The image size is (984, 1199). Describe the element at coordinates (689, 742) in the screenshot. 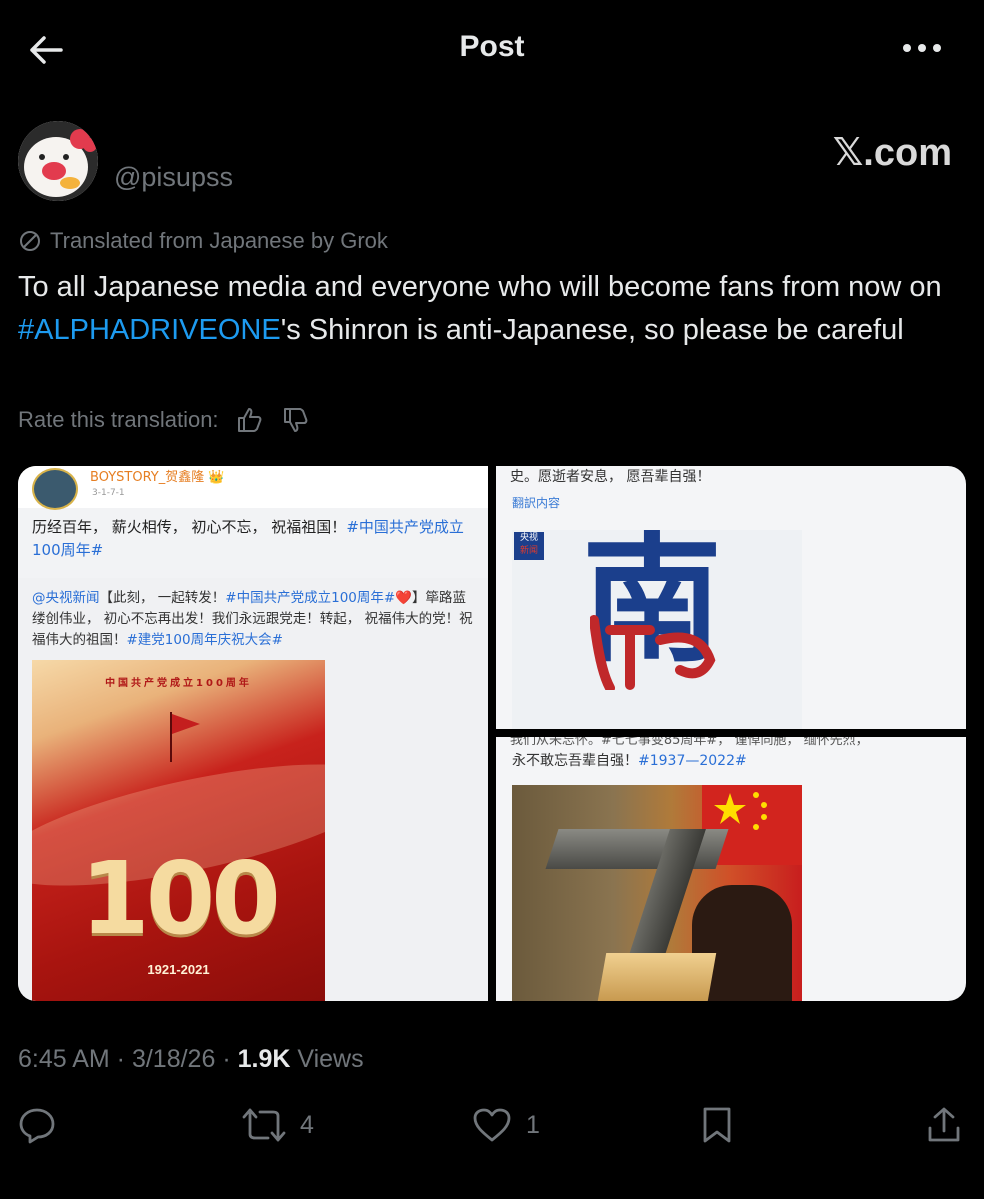

I see `br-caption-partial: 我们从未忘怀。#七七事变85周年#， 谨悼同胞， 缅怀先烈，` at that location.